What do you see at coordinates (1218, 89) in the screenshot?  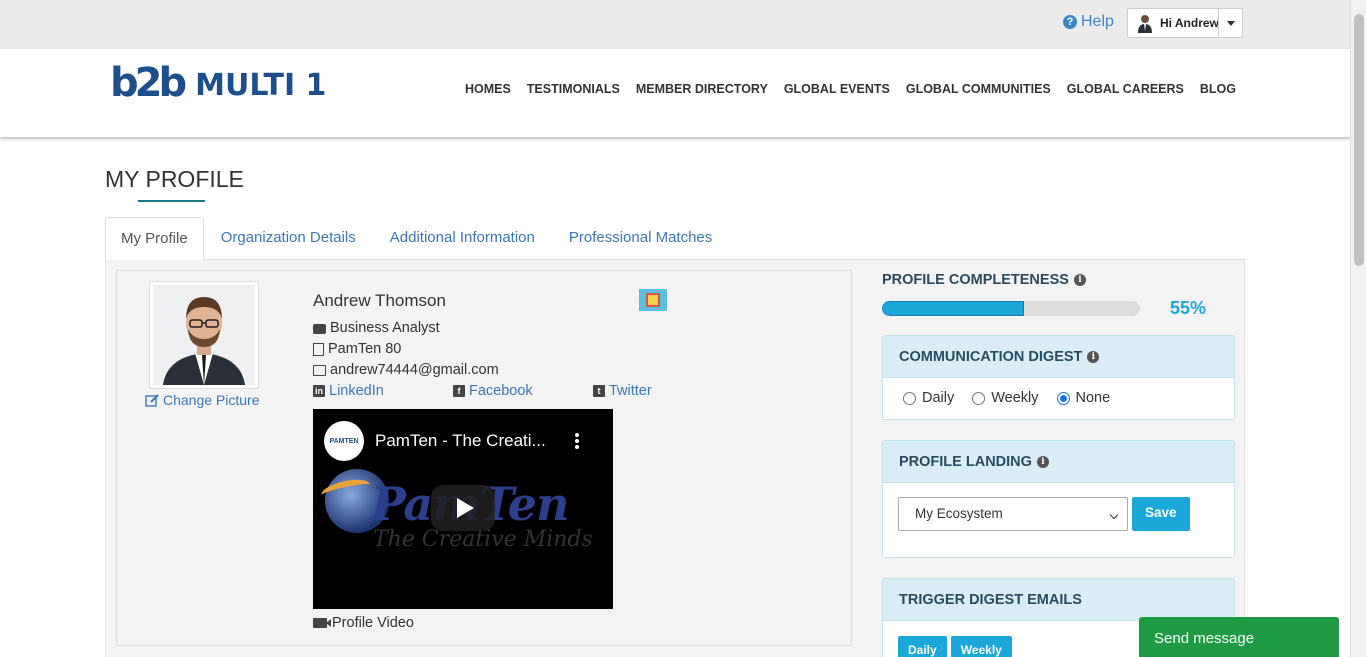 I see `nav-blog: BLOG` at bounding box center [1218, 89].